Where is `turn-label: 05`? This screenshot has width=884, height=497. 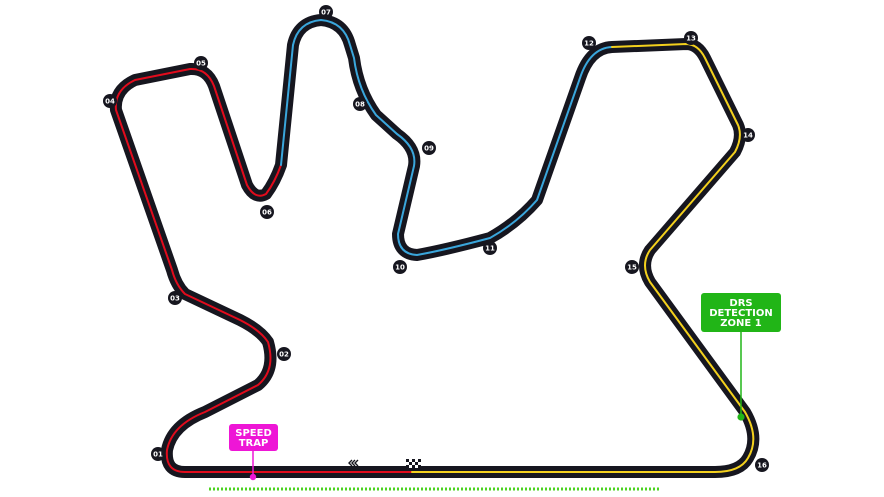 turn-label: 05 is located at coordinates (201, 64).